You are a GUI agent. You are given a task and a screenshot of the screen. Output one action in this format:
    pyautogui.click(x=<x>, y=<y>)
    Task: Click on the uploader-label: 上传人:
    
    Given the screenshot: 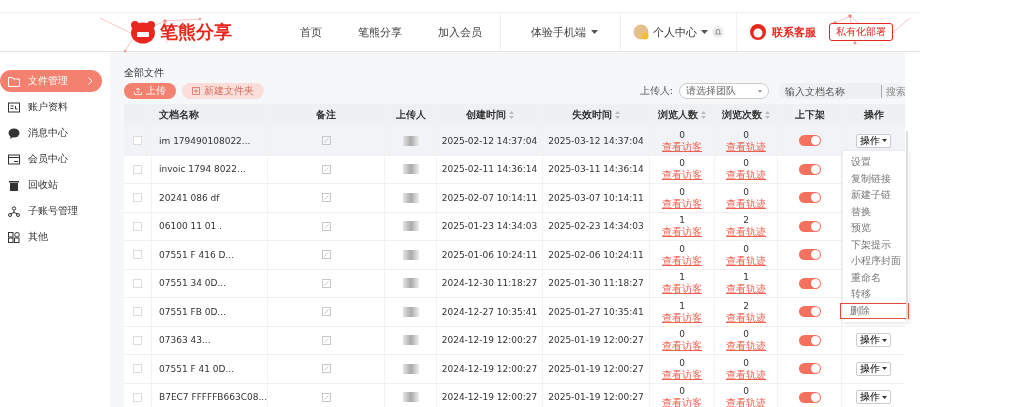 What is the action you would take?
    pyautogui.click(x=656, y=91)
    